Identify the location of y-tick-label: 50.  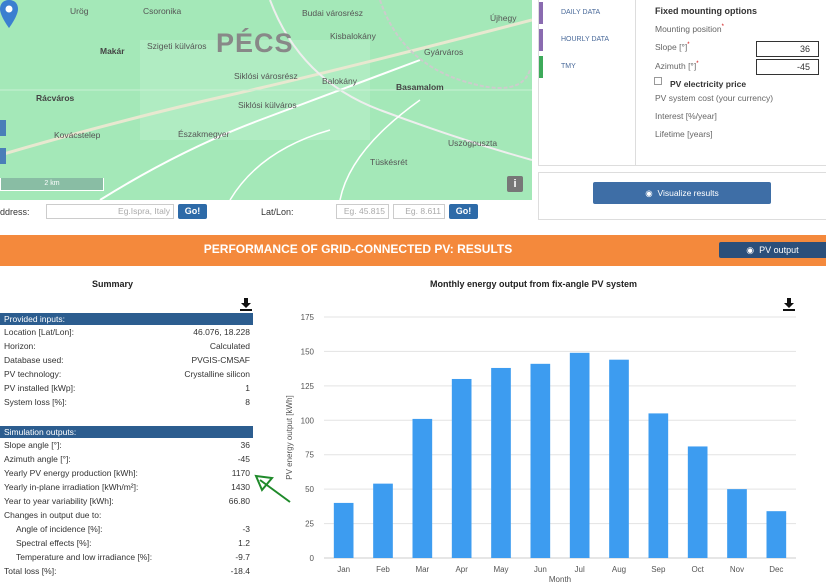
(309, 489).